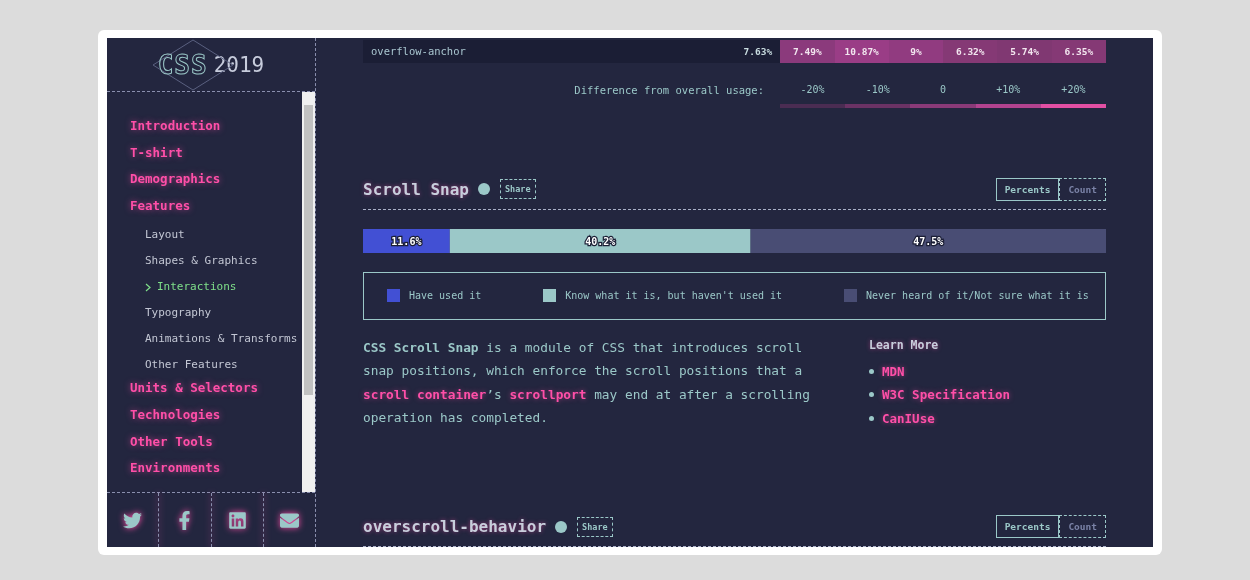  Describe the element at coordinates (877, 89) in the screenshot. I see `difference-step-label: -10%` at that location.